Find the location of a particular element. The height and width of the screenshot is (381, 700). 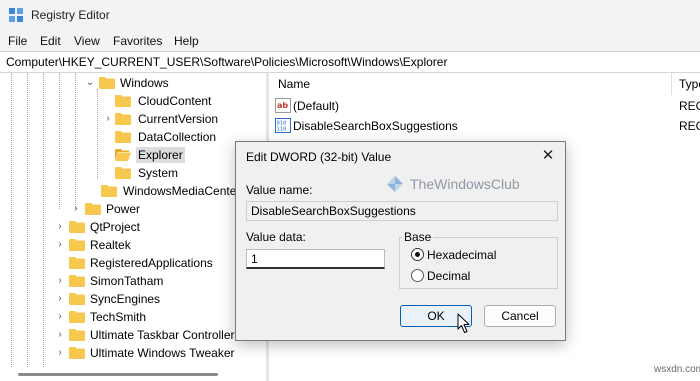

radio-button is located at coordinates (417, 275).